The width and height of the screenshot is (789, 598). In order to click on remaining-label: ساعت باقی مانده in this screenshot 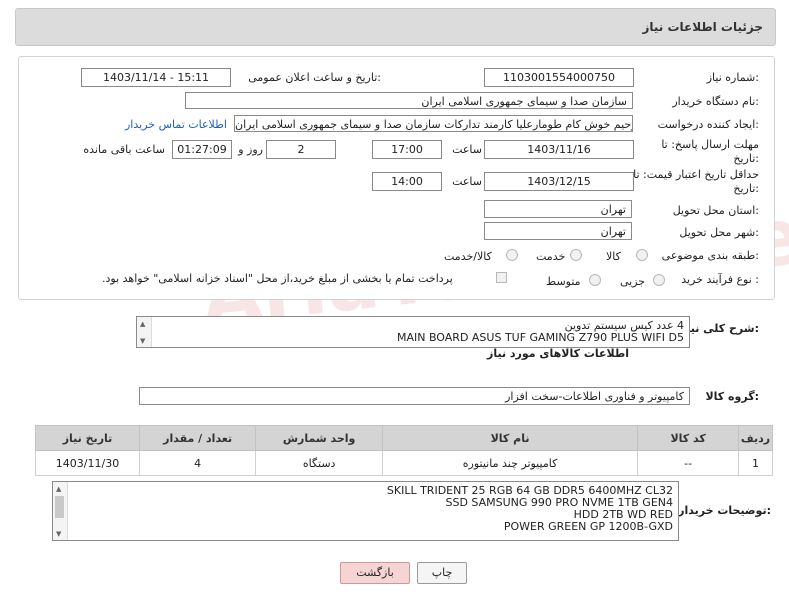, I will do `click(124, 149)`.